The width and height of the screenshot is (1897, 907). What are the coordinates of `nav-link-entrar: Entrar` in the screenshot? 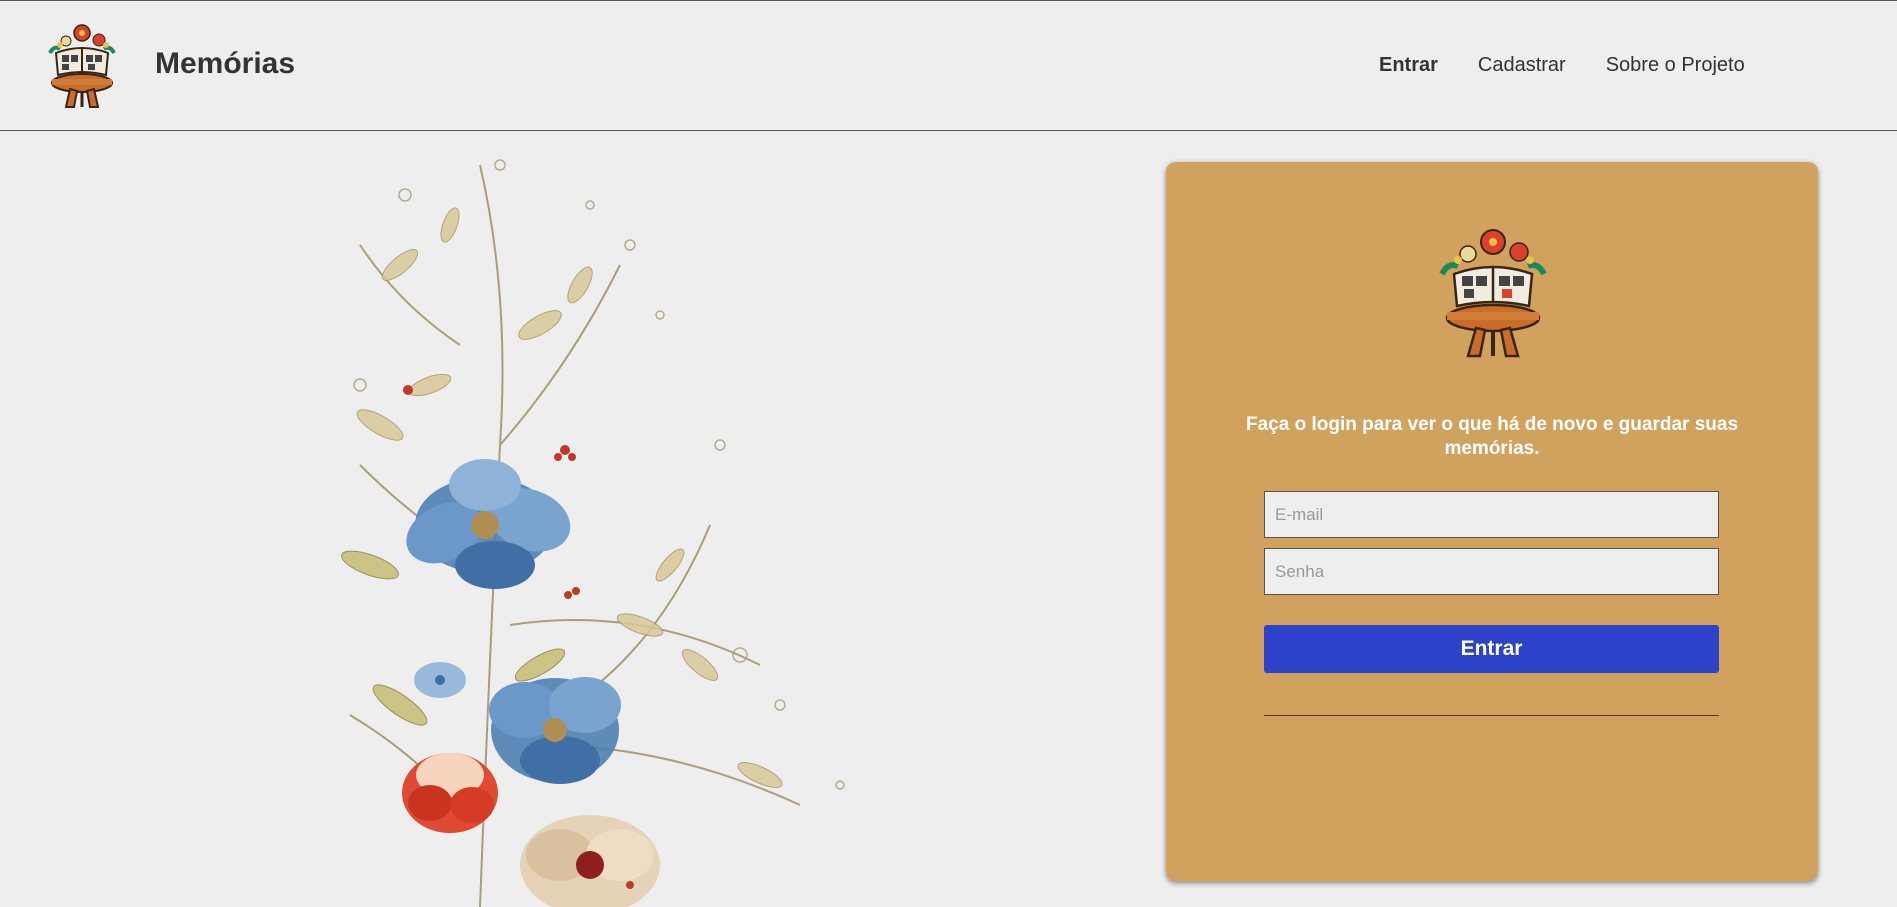 It's located at (1408, 65).